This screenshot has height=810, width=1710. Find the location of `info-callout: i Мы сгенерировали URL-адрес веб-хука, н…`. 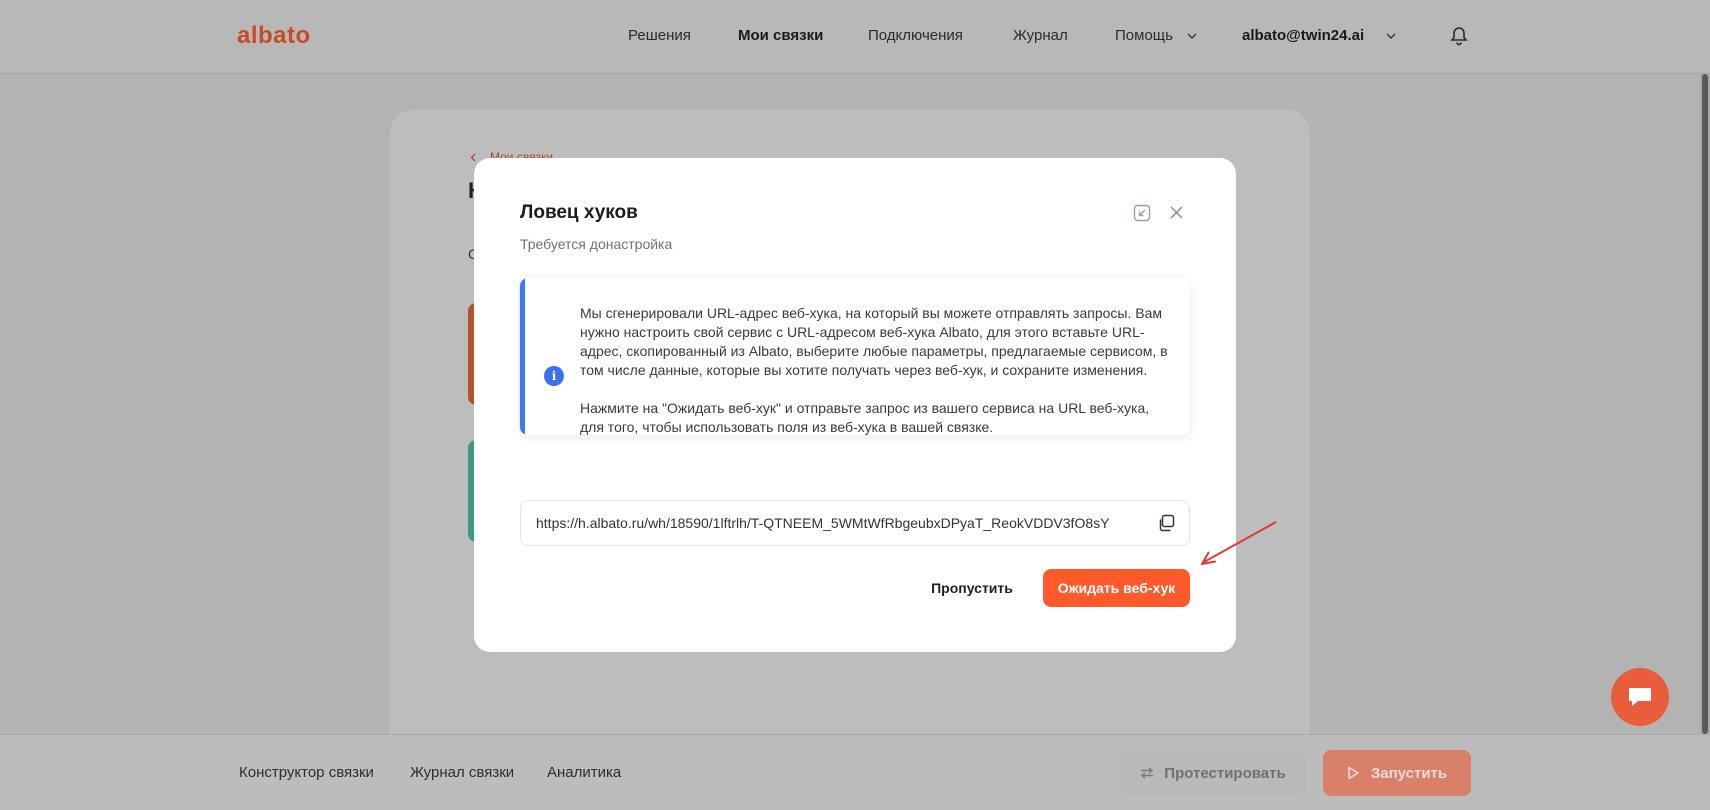

info-callout: i Мы сгенерировали URL-адрес веб-хука, н… is located at coordinates (855, 356).